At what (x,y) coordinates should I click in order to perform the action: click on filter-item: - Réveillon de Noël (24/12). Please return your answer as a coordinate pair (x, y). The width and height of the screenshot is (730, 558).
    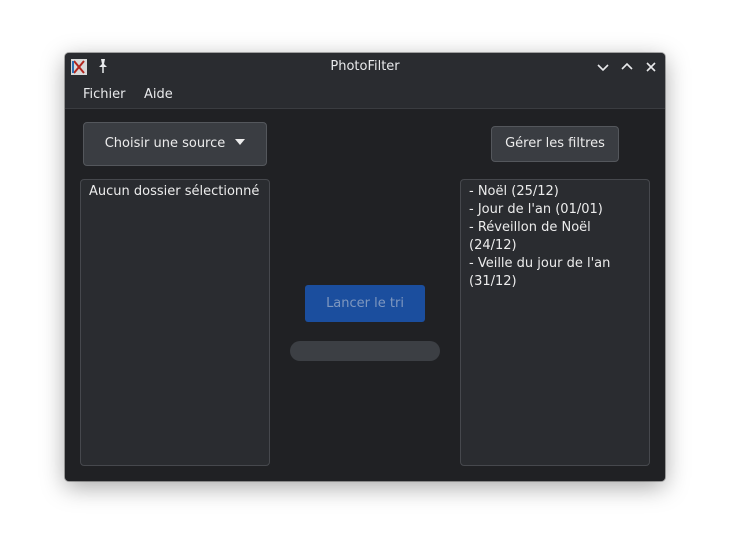
    Looking at the image, I should click on (530, 236).